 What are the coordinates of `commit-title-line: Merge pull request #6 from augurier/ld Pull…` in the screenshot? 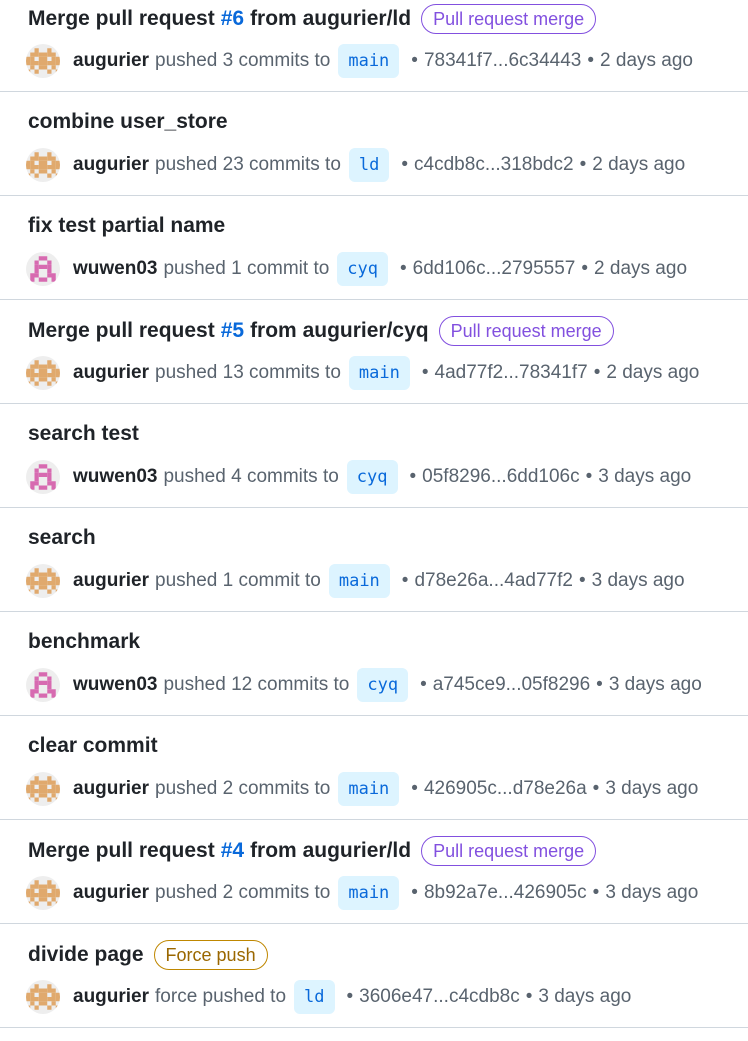 It's located at (312, 19).